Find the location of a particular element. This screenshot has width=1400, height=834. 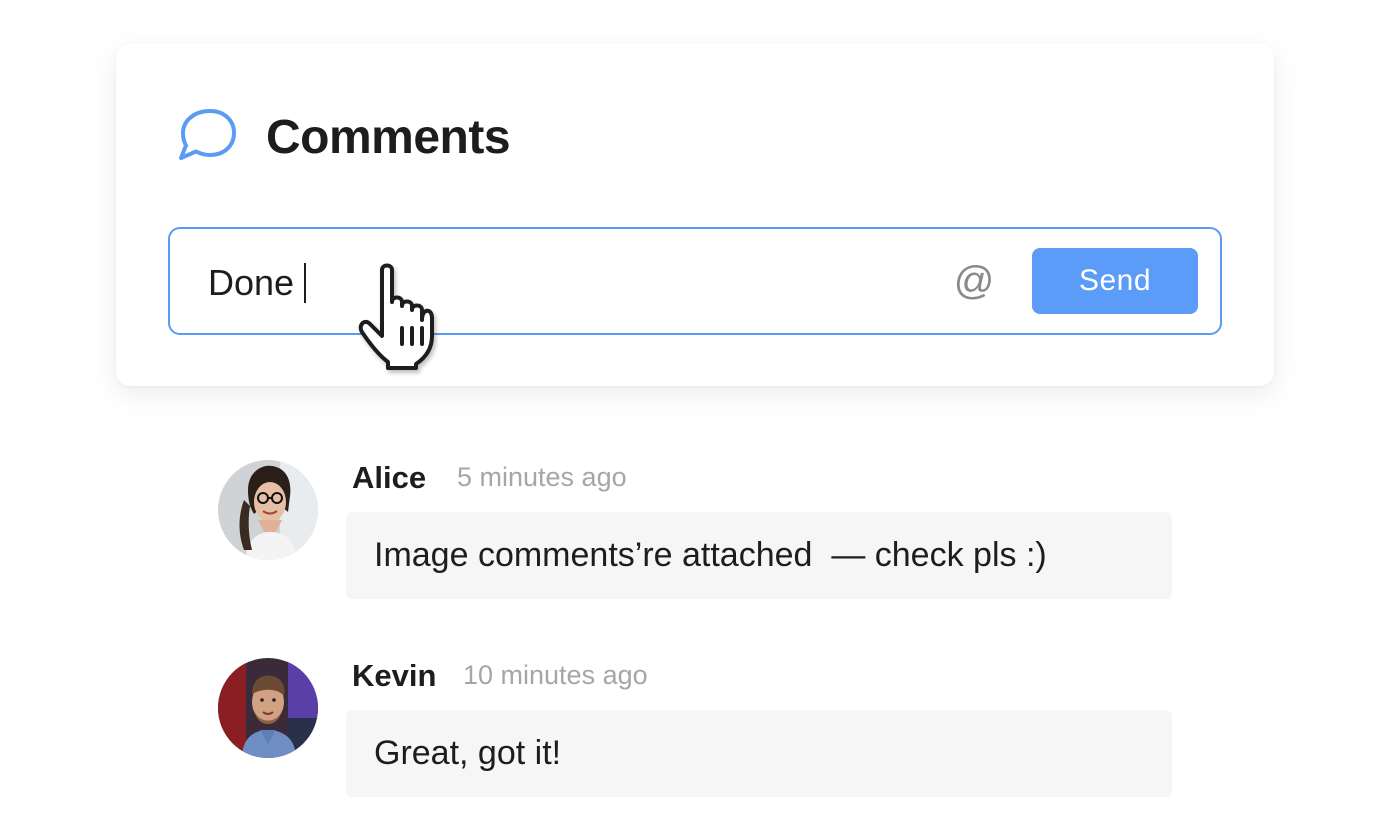

avatar-kevin is located at coordinates (268, 708).